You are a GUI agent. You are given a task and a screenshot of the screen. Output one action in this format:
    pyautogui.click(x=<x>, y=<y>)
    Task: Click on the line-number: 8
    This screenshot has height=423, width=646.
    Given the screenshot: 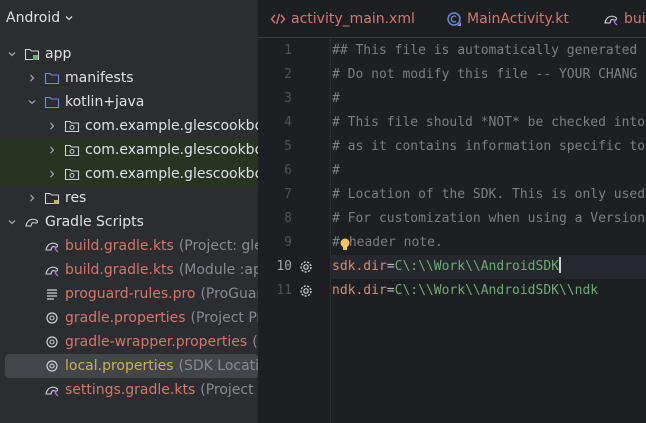 What is the action you would take?
    pyautogui.click(x=288, y=218)
    